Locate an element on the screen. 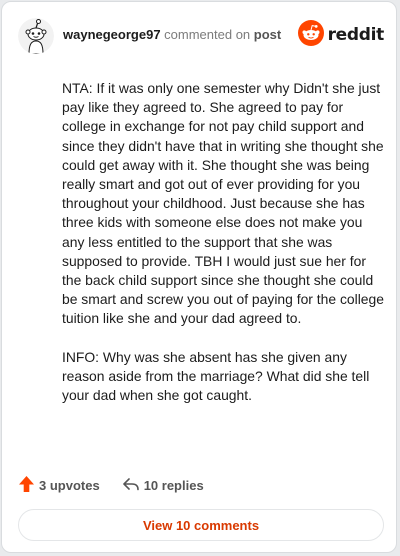 Image resolution: width=400 pixels, height=556 pixels. reddit-logo-text: reddit is located at coordinates (356, 35).